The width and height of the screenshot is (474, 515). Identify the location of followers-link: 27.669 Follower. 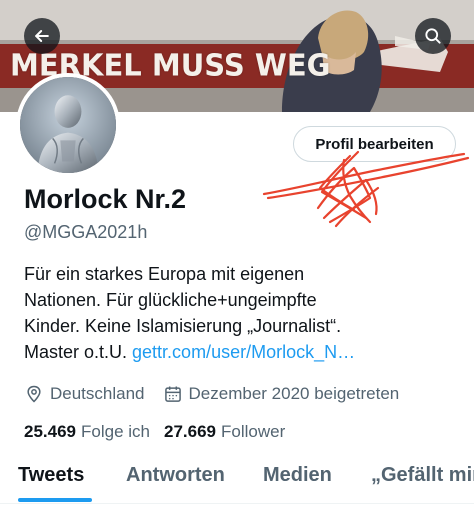
(224, 432).